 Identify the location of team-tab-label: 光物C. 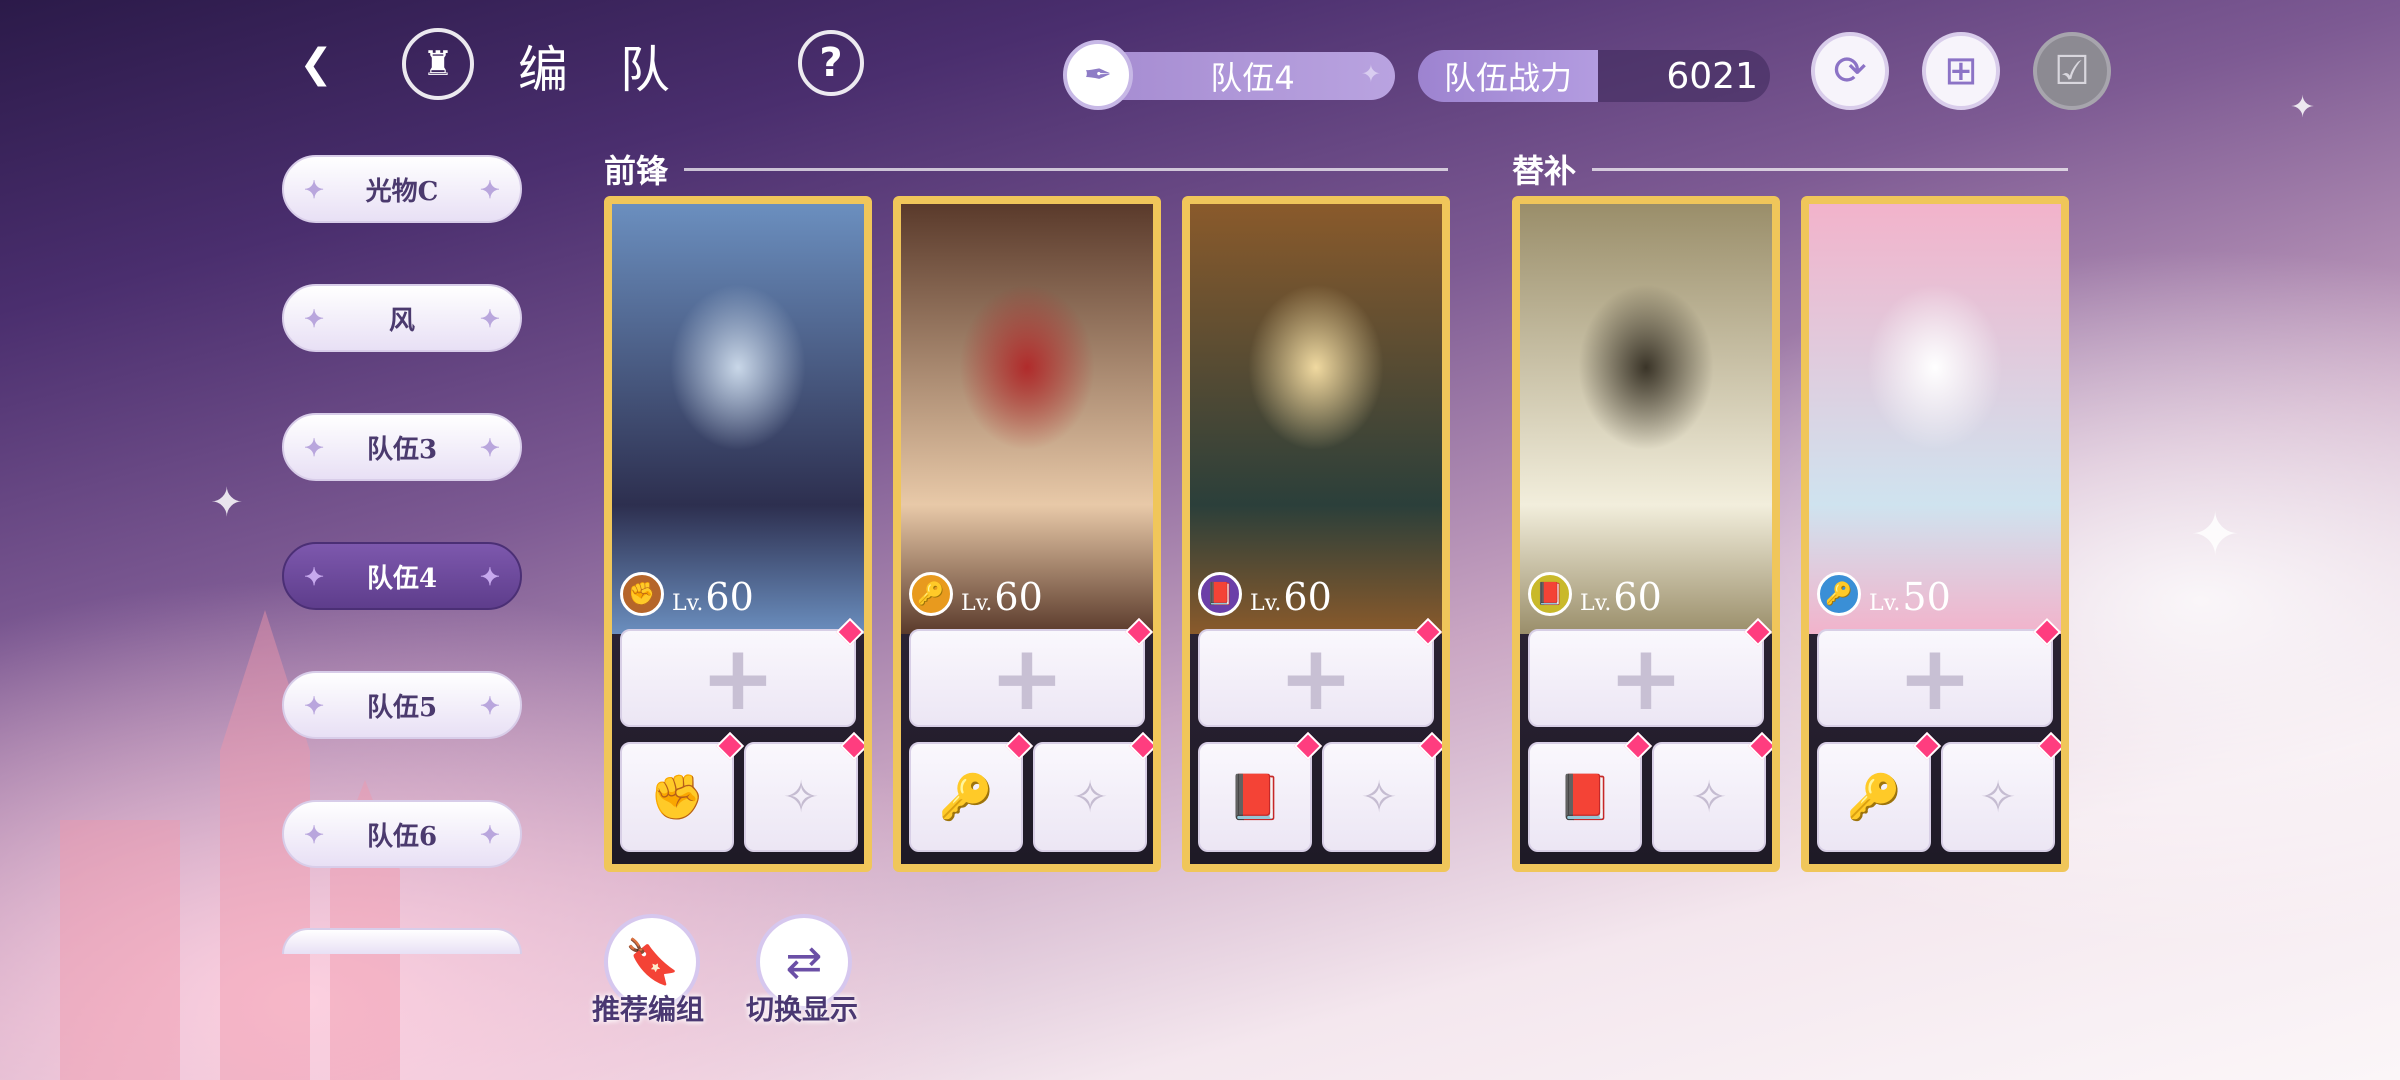
(402, 191).